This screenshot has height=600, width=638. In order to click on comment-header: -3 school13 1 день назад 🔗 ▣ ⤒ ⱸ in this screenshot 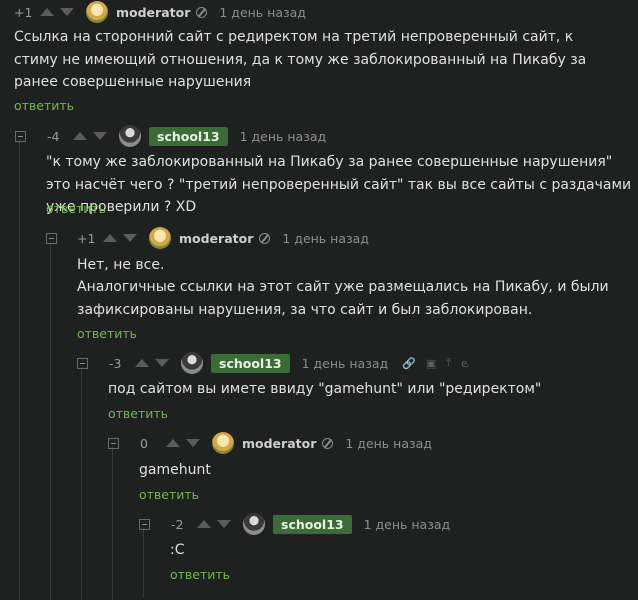, I will do `click(289, 363)`.